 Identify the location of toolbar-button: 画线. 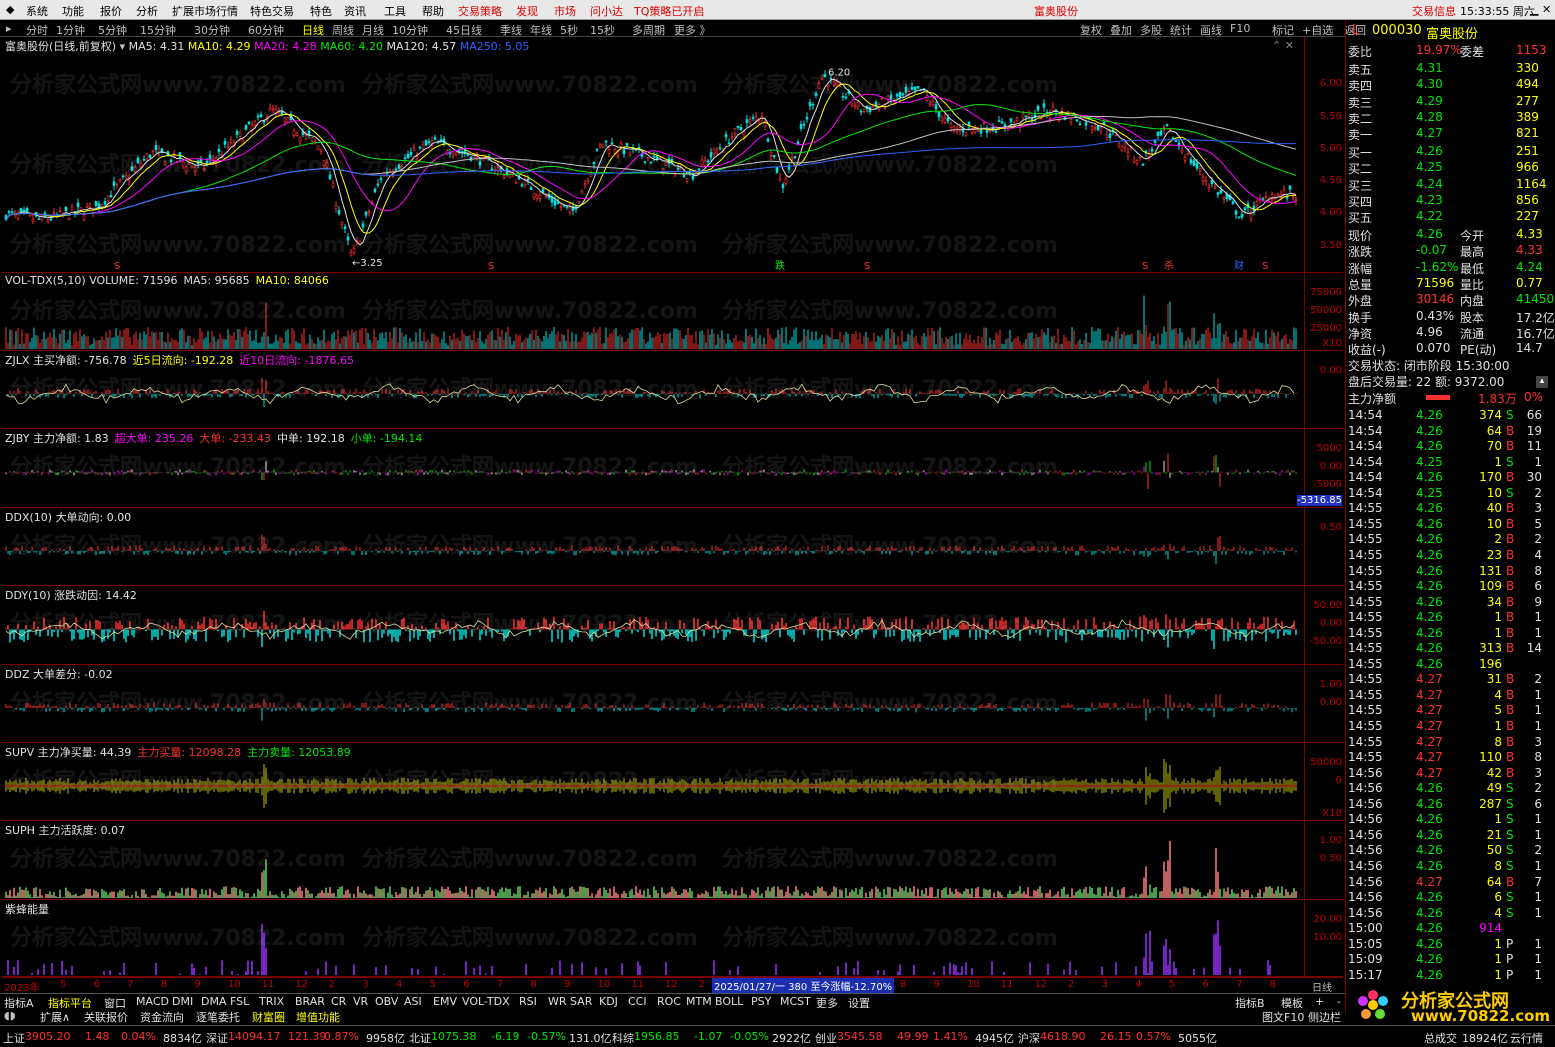
(1211, 30).